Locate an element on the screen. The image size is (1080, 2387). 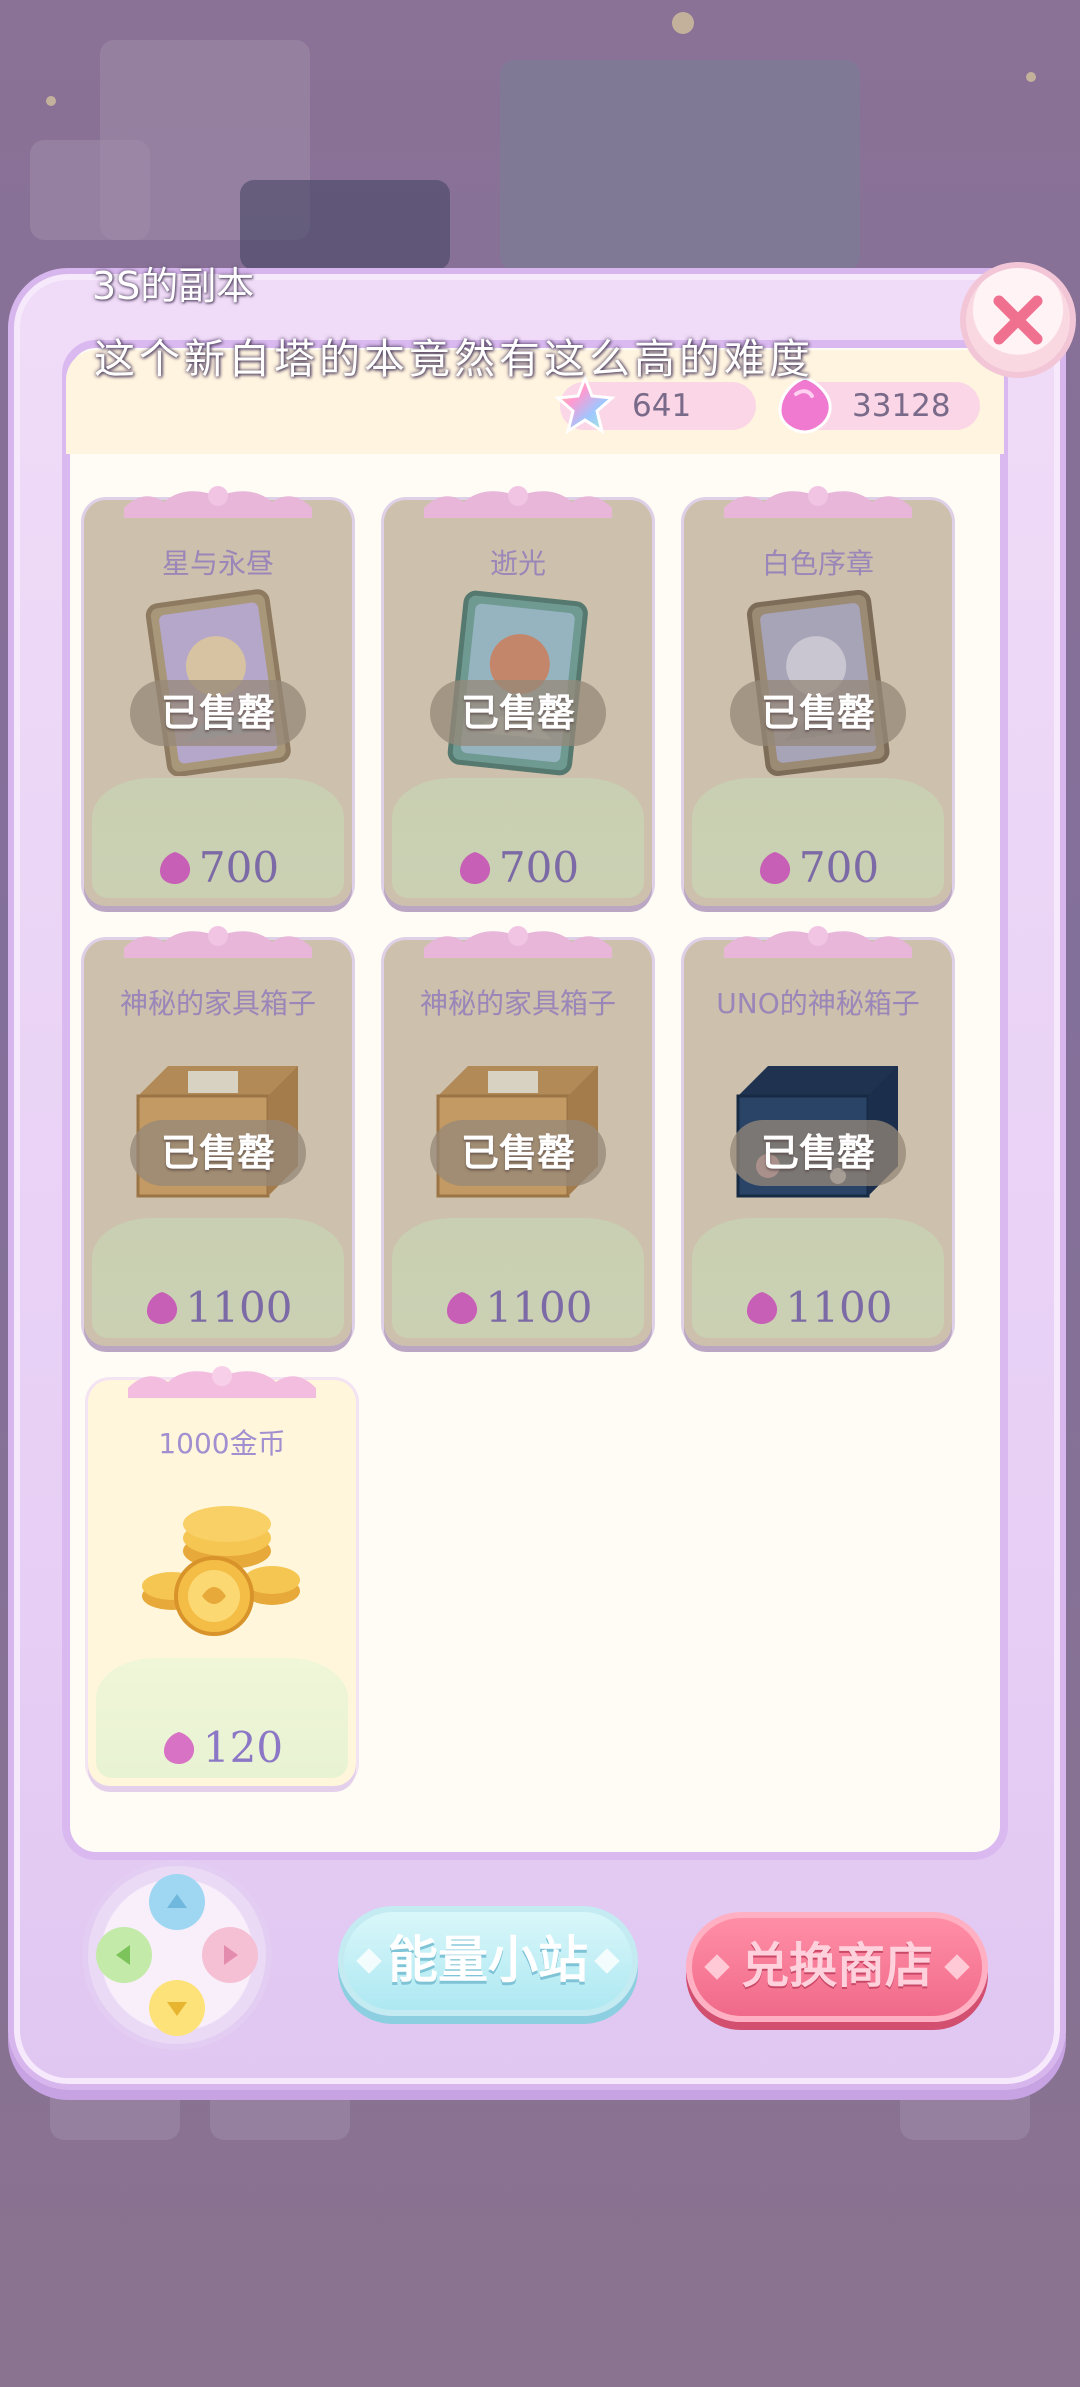
dpad-up-button is located at coordinates (177, 1902).